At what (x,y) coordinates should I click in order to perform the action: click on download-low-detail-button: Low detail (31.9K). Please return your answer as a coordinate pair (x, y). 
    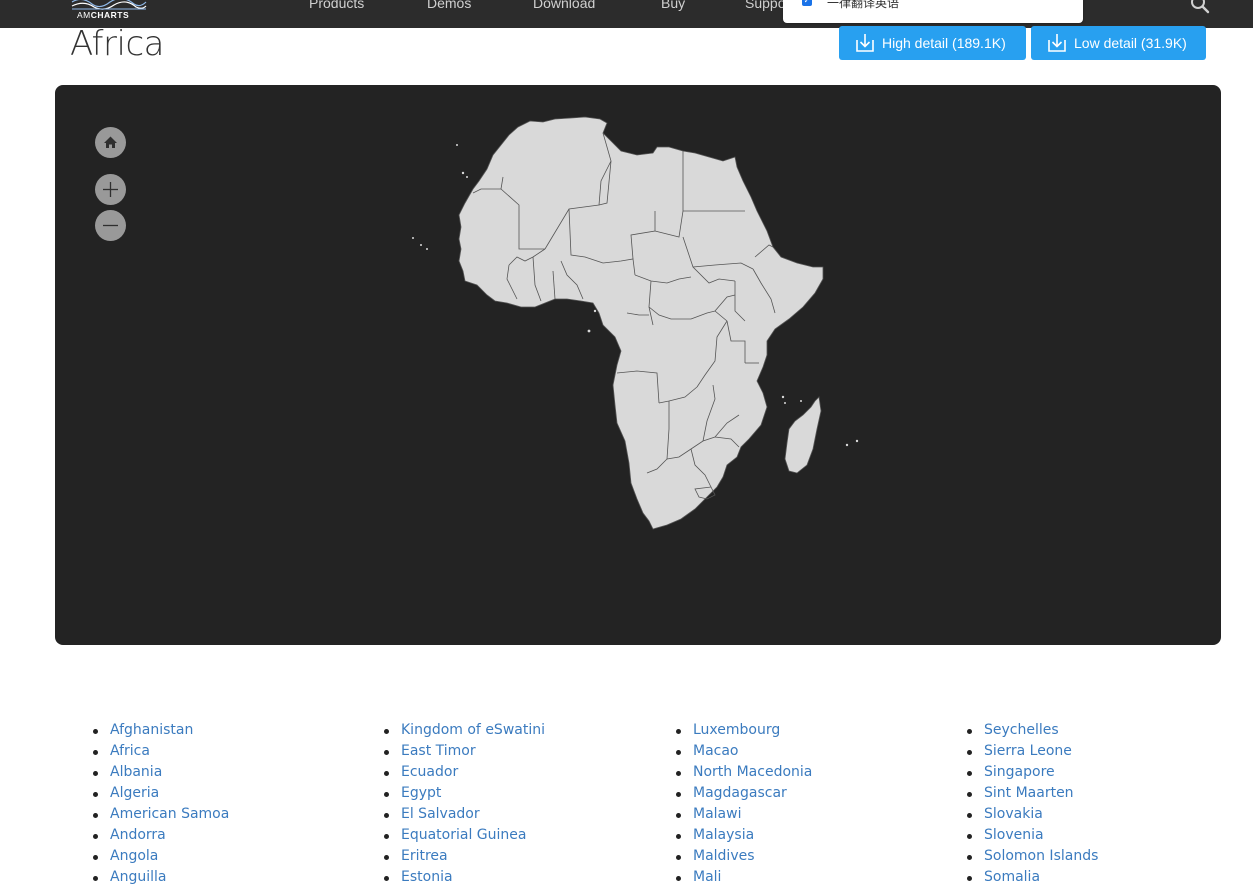
    Looking at the image, I should click on (1118, 43).